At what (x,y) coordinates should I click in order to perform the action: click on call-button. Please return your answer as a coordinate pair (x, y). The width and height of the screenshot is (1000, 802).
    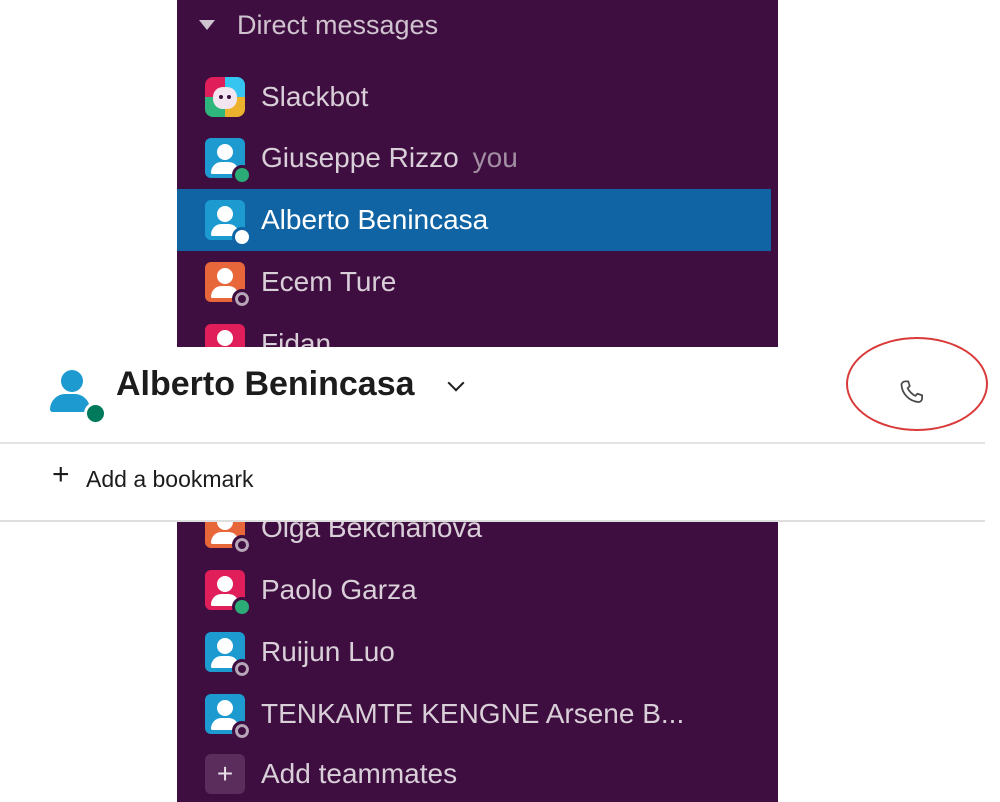
    Looking at the image, I should click on (912, 392).